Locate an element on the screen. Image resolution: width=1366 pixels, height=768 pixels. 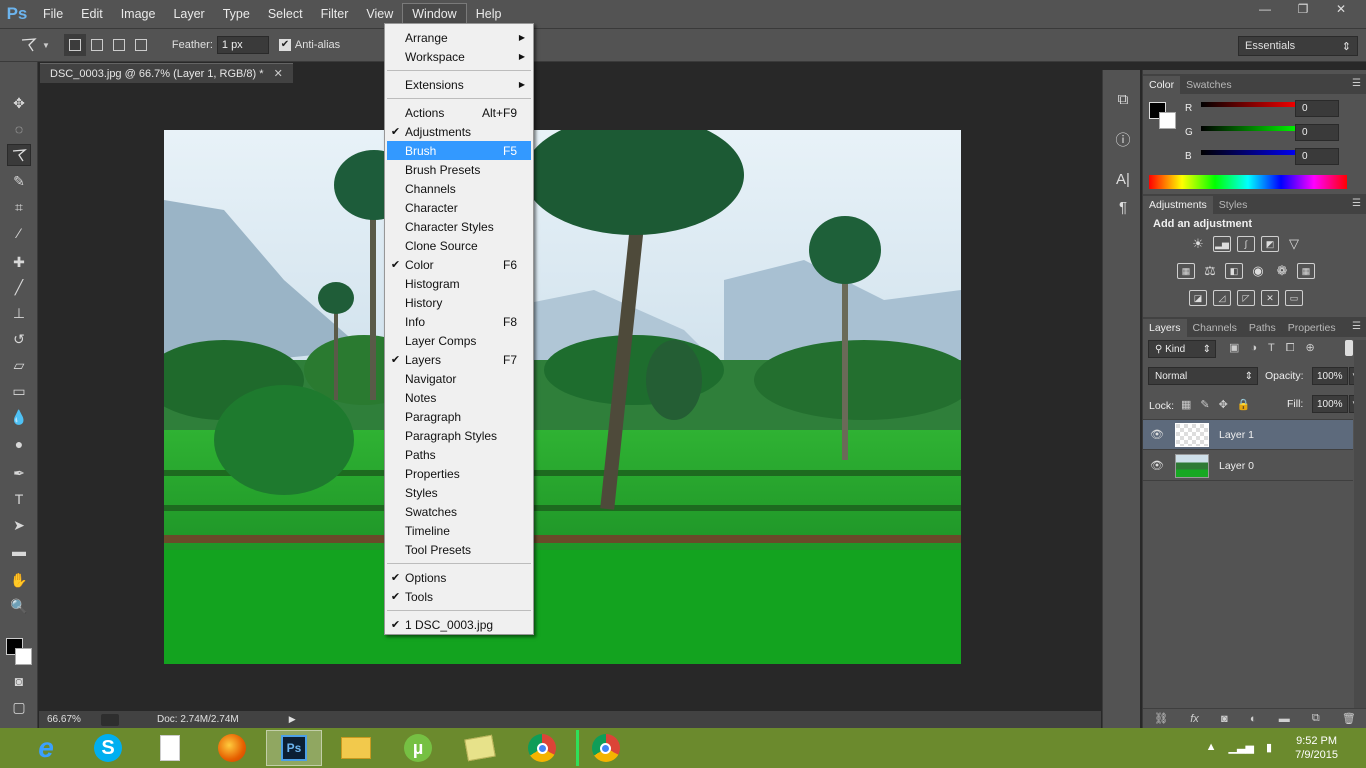
crop-tool-icon: ⌗ is located at coordinates (19, 207).